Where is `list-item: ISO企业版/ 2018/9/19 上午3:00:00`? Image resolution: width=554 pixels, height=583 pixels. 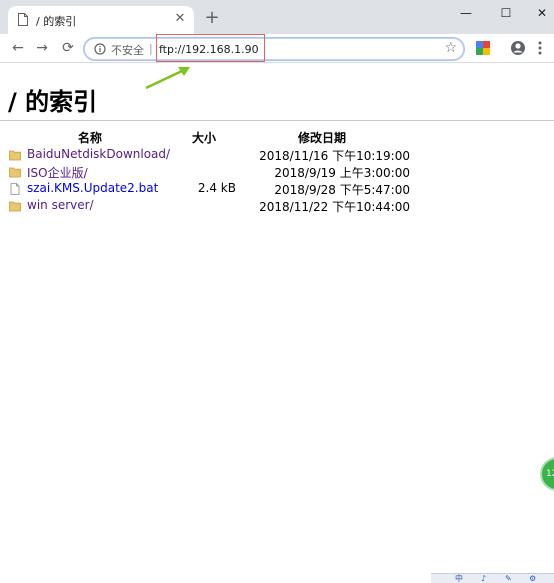
list-item: ISO企业版/ 2018/9/19 上午3:00:00 is located at coordinates (277, 172).